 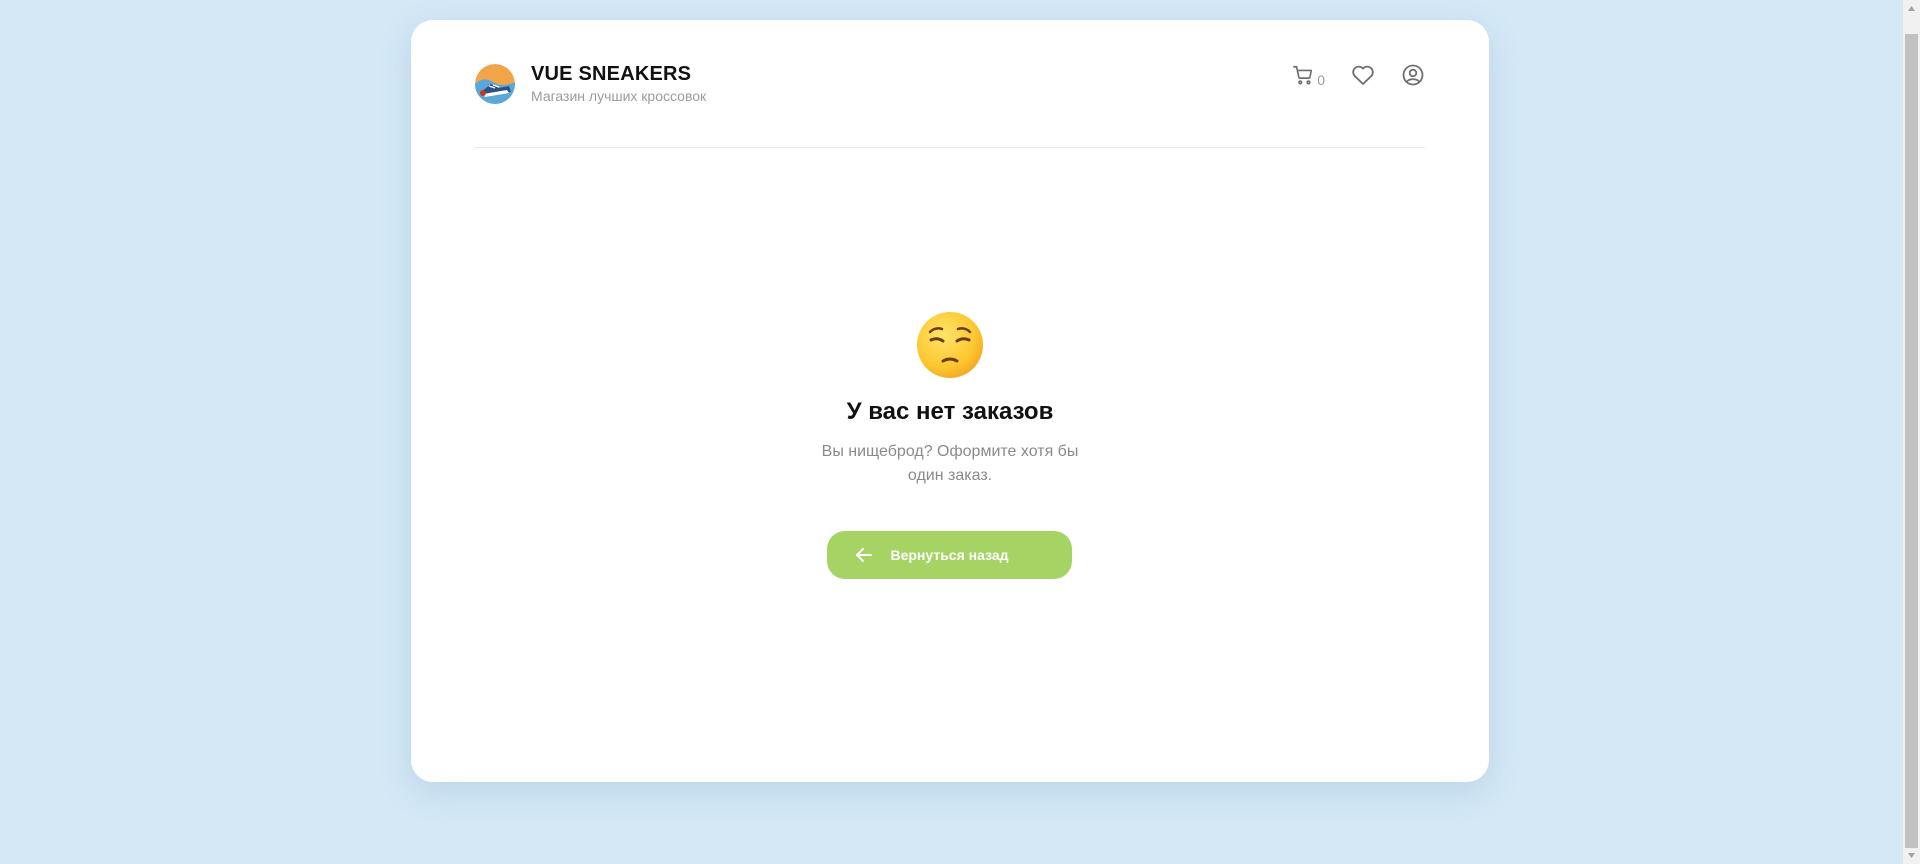 I want to click on vertical-scrollbar, so click(x=1911, y=432).